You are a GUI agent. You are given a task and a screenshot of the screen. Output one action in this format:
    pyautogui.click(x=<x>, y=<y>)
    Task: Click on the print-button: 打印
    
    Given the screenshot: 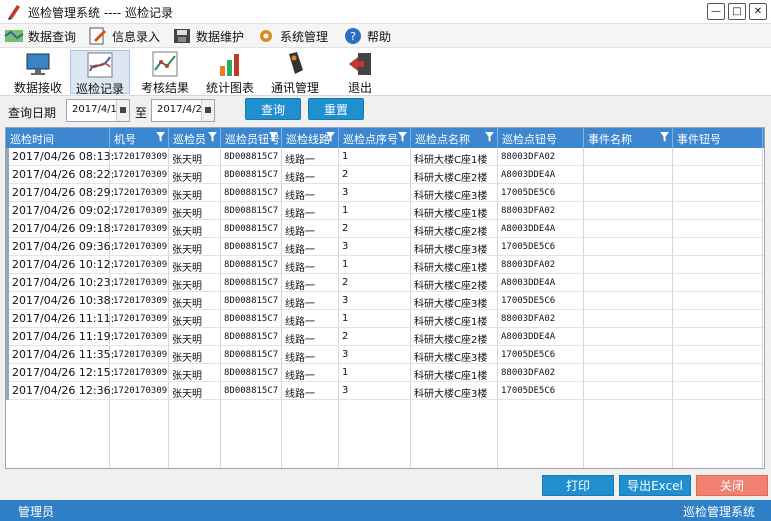 What is the action you would take?
    pyautogui.click(x=578, y=485)
    